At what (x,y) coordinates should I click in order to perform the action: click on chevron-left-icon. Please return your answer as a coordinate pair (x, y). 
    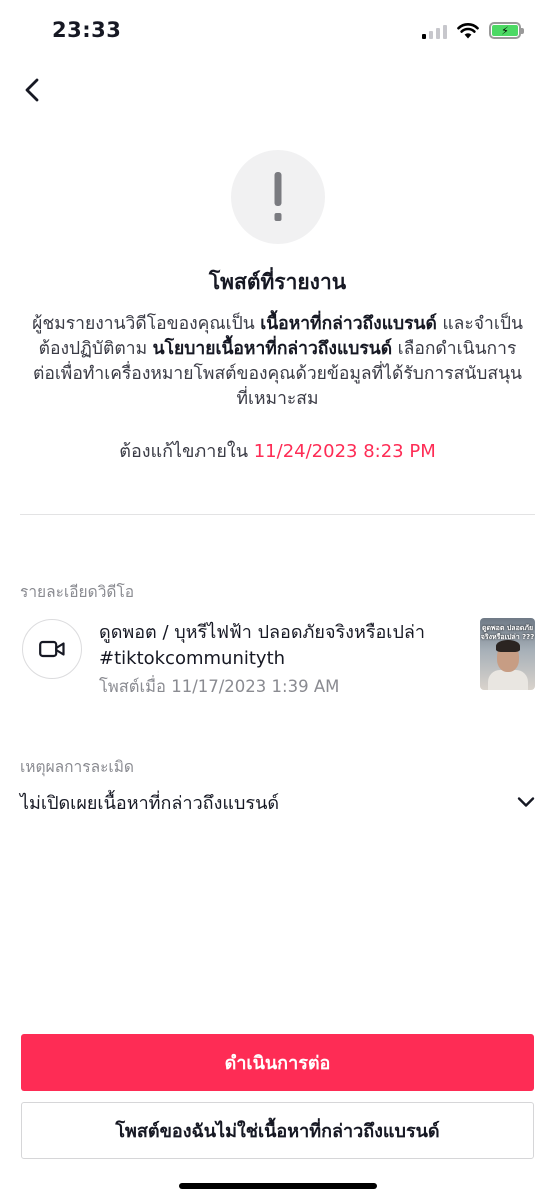
    Looking at the image, I should click on (32, 90).